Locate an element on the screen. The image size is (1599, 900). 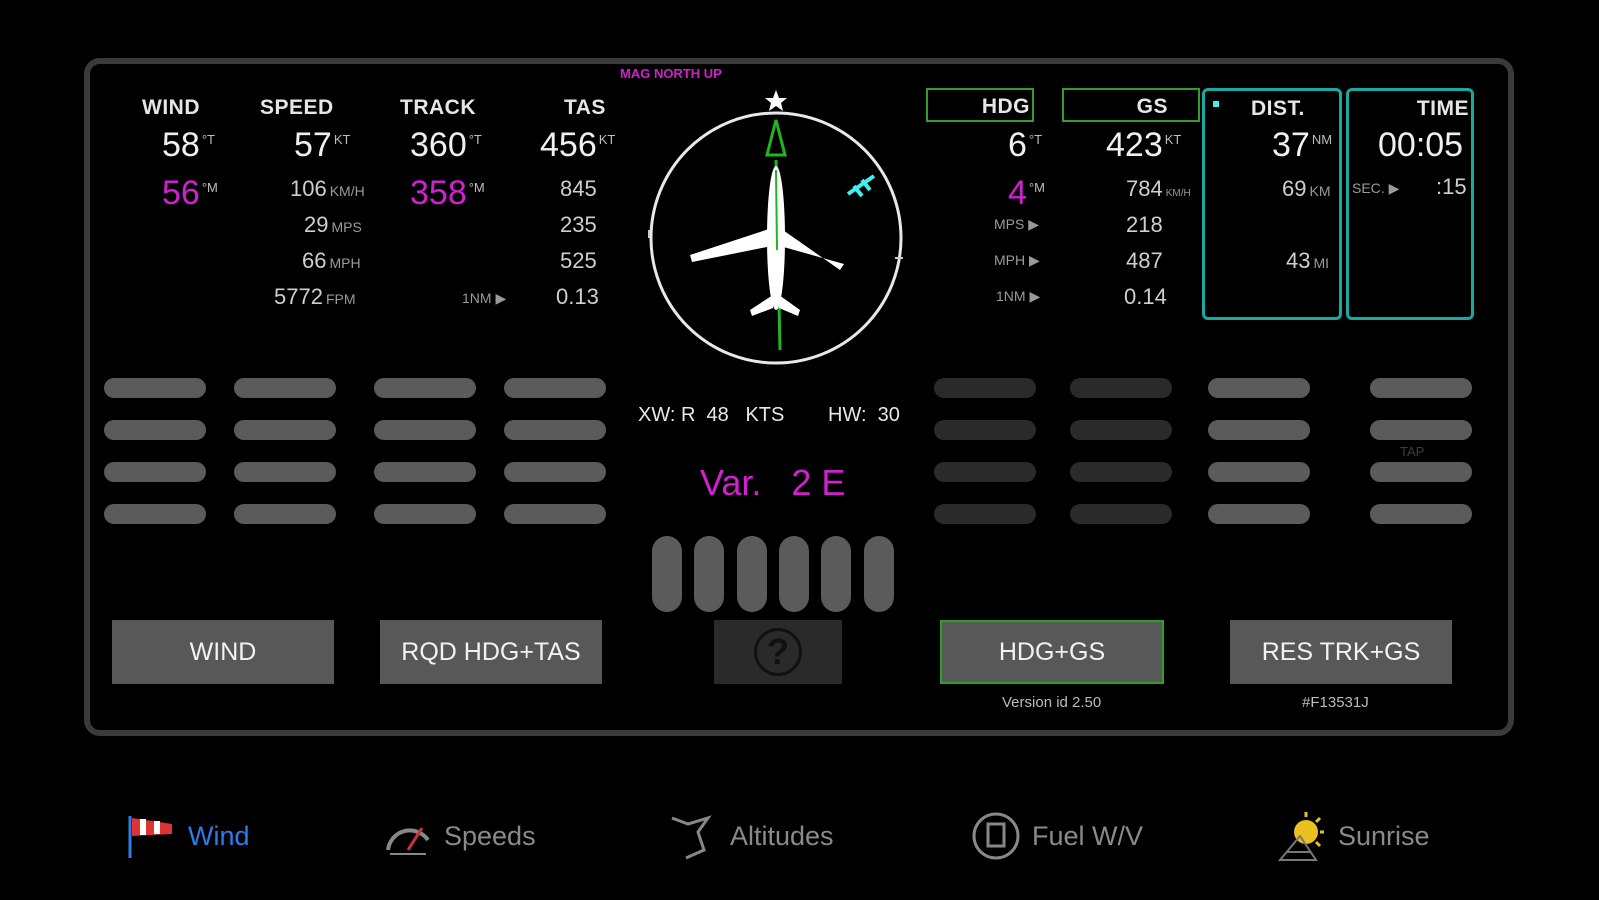
speed-header: SPEED is located at coordinates (297, 107).